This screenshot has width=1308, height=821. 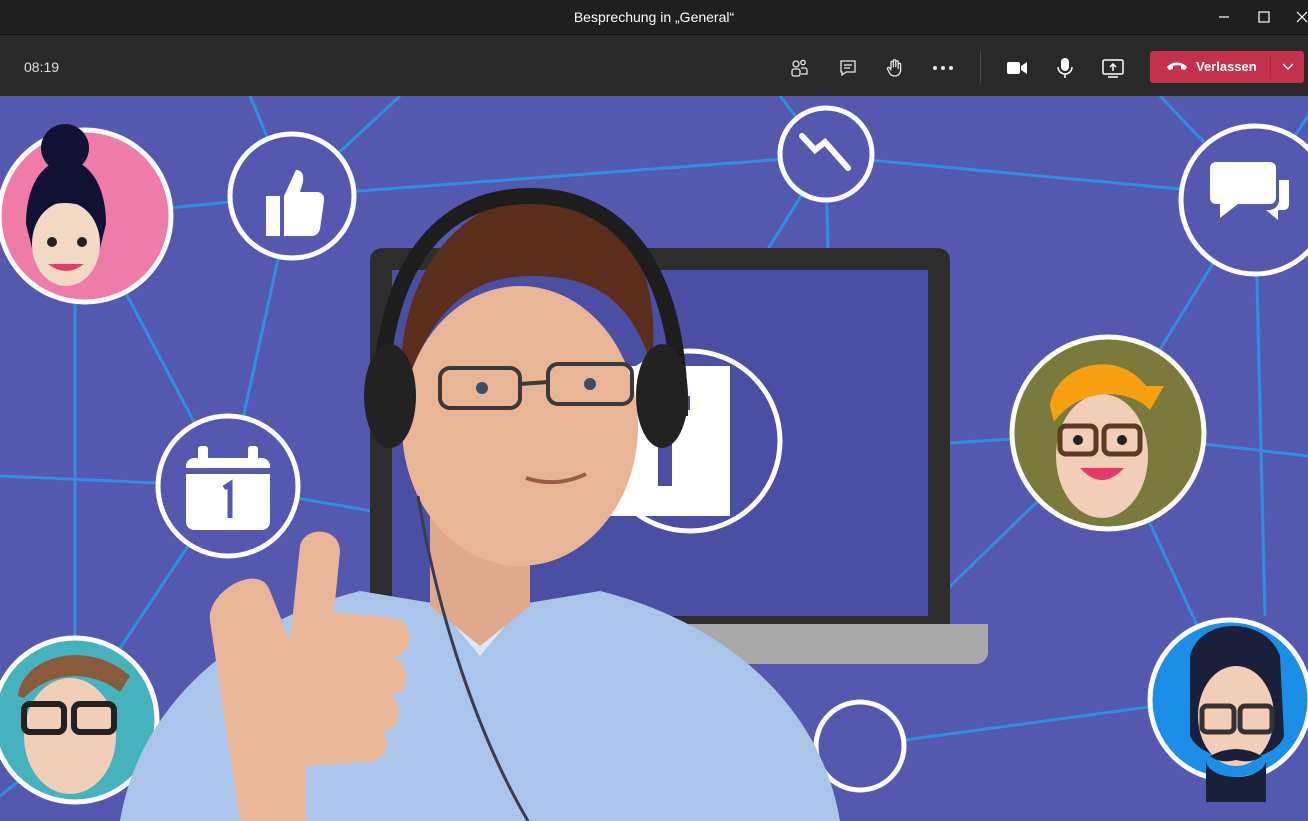 What do you see at coordinates (799, 68) in the screenshot?
I see `participants-icon` at bounding box center [799, 68].